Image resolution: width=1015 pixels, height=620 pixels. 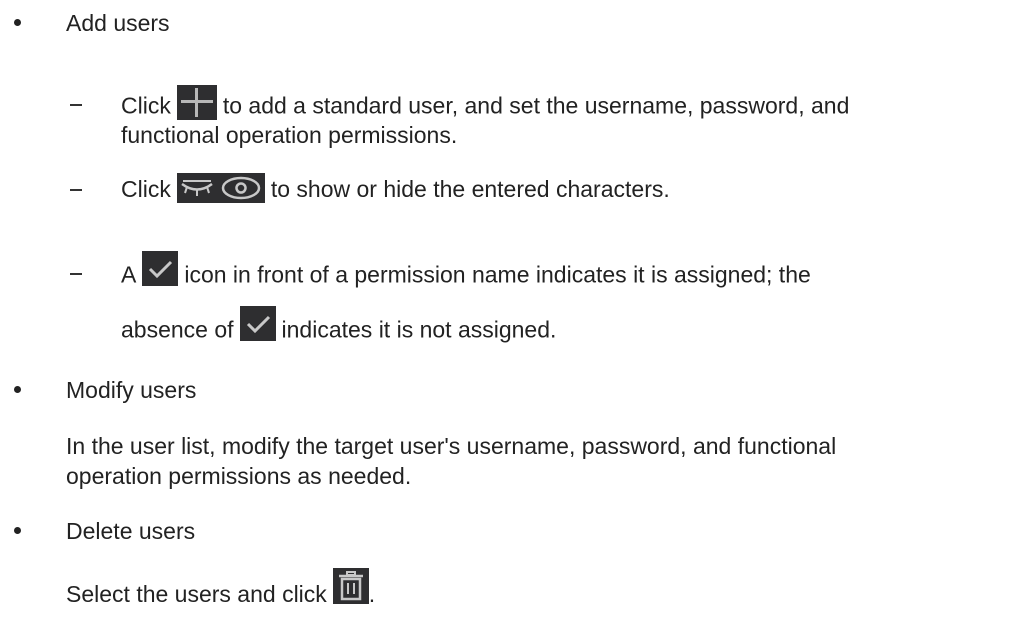 I want to click on trash-icon, so click(x=350, y=586).